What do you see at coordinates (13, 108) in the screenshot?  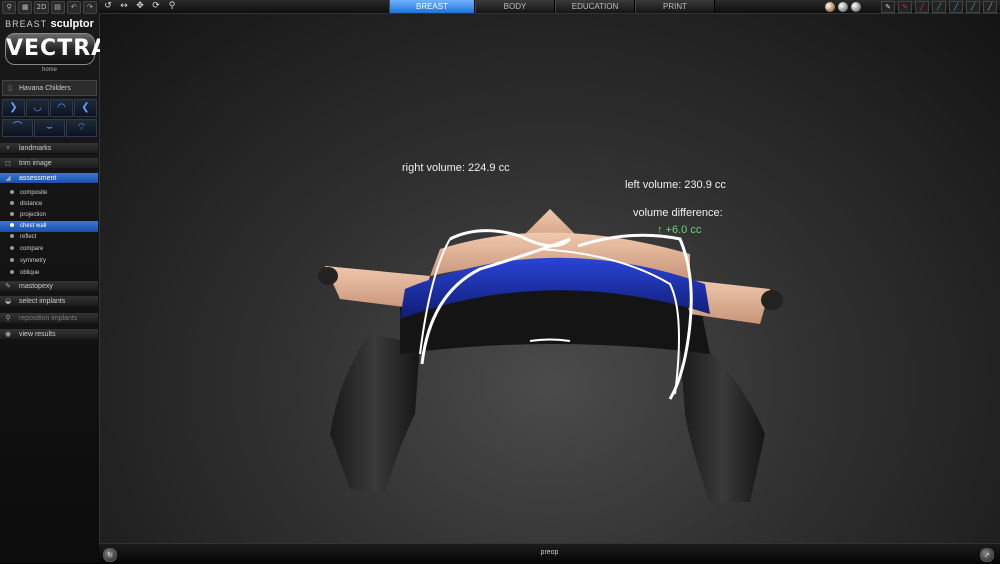 I see `profile-left-icon: ❯` at bounding box center [13, 108].